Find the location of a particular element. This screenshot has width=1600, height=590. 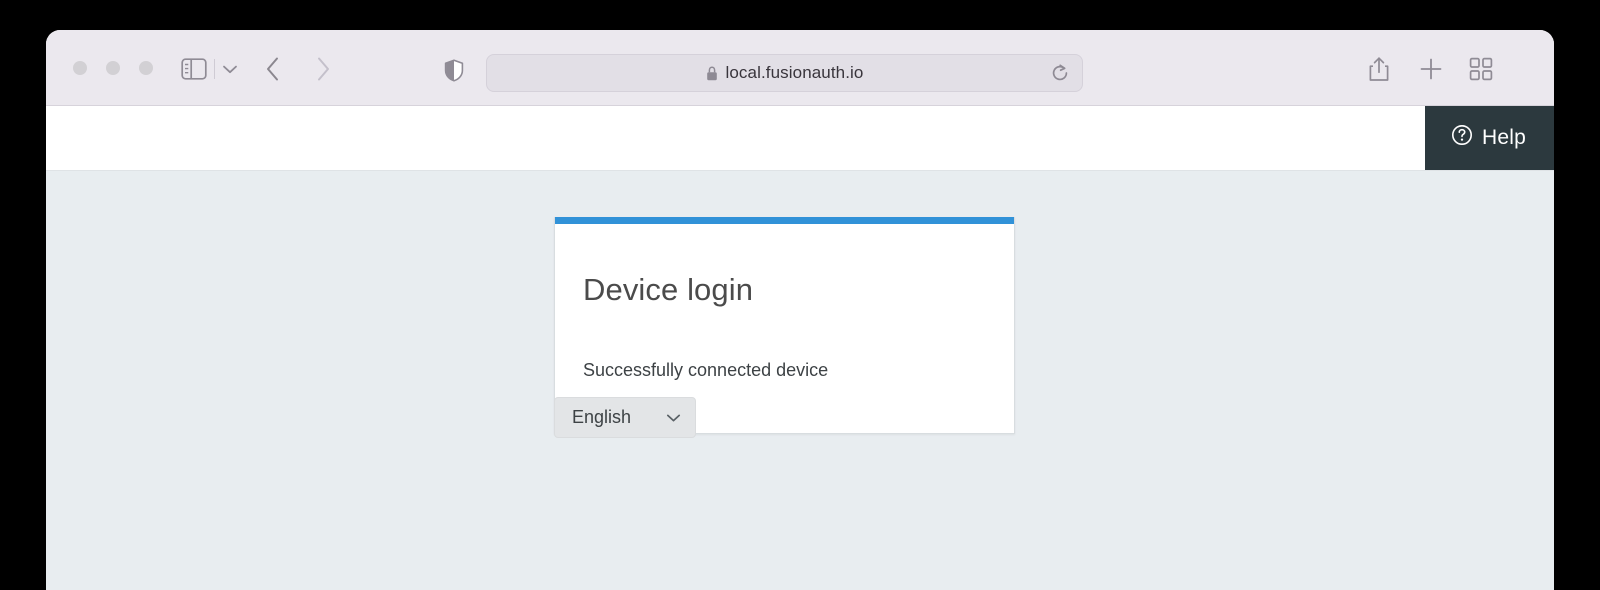

help-button: Help is located at coordinates (1489, 138).